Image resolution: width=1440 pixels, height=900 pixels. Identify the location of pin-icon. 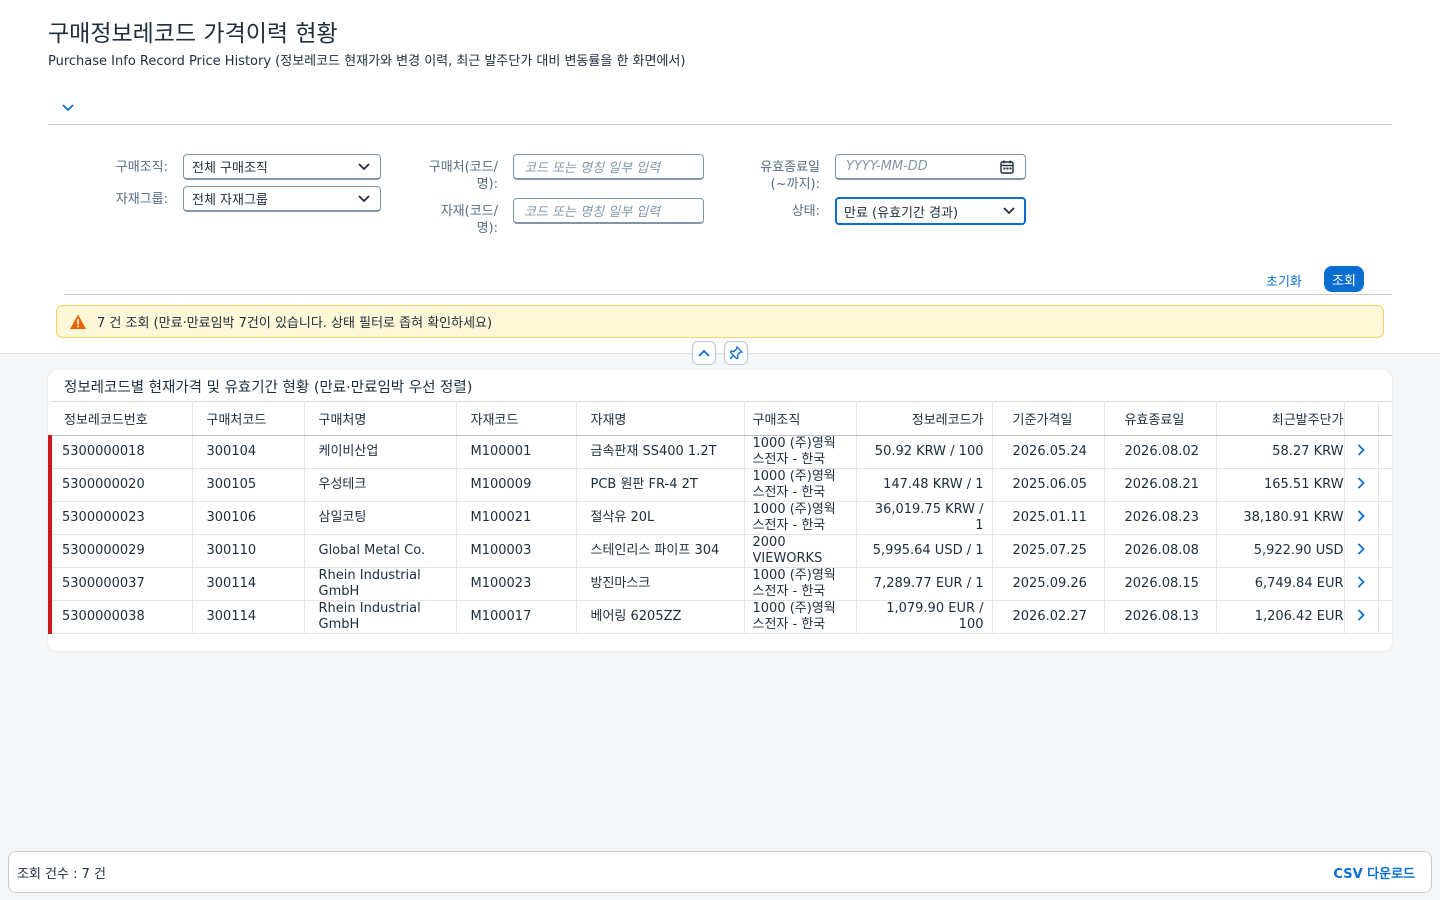
(736, 353).